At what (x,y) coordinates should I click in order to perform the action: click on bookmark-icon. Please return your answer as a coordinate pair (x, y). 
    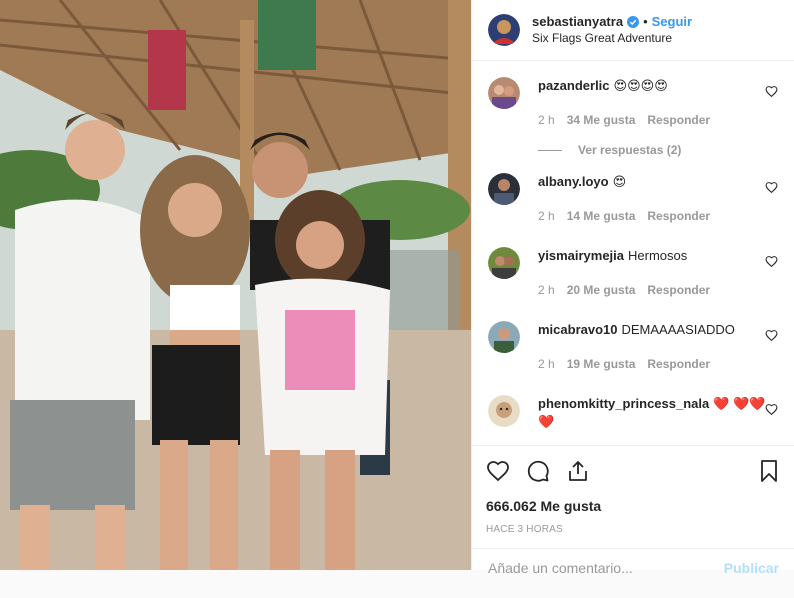
    Looking at the image, I should click on (769, 471).